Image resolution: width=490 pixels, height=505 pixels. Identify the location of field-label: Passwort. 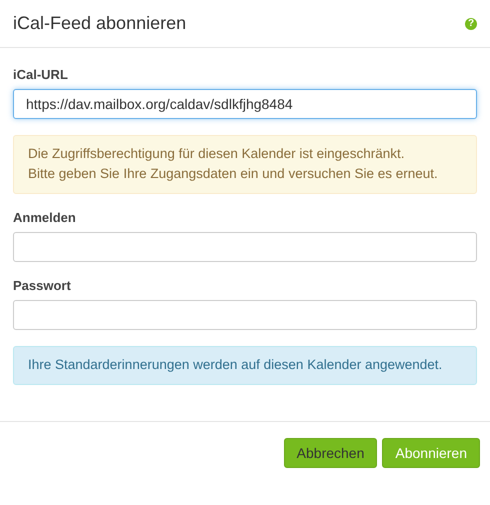
(42, 285).